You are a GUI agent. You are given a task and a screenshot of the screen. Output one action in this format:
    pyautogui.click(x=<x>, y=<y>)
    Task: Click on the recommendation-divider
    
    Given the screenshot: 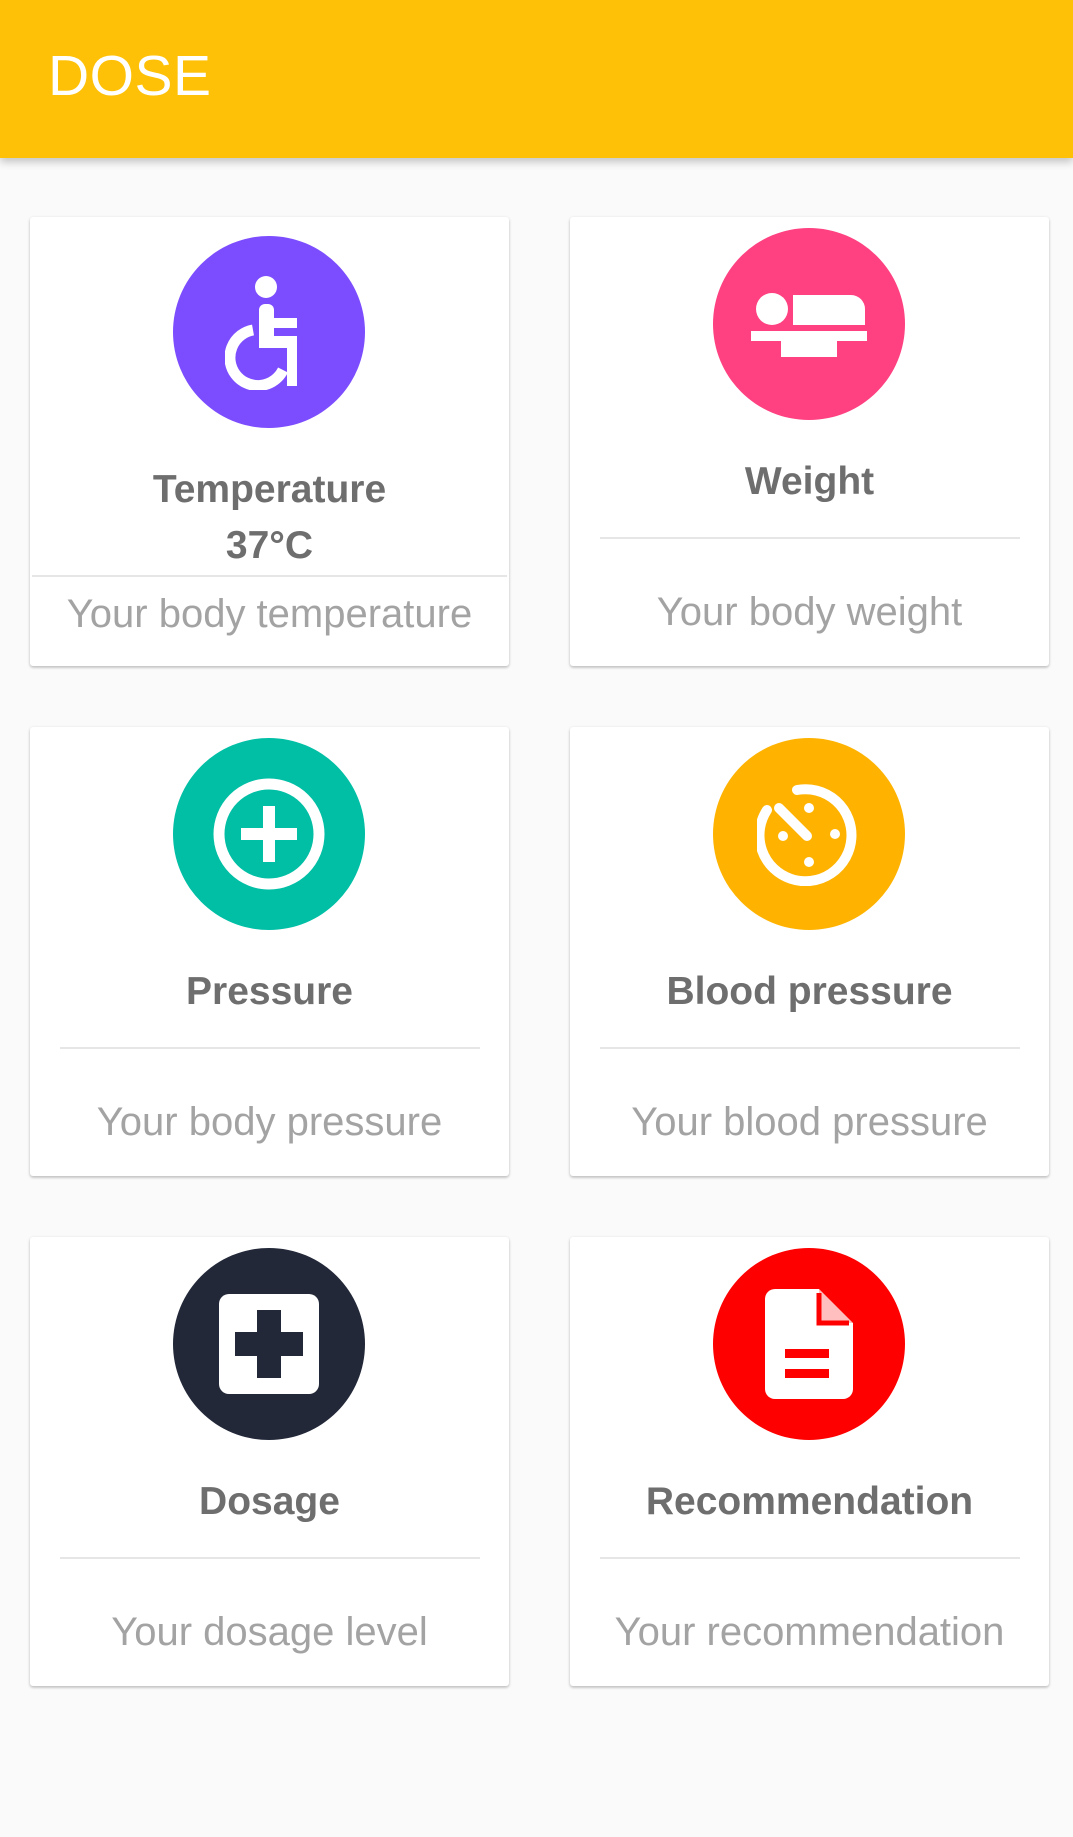 What is the action you would take?
    pyautogui.click(x=810, y=1558)
    